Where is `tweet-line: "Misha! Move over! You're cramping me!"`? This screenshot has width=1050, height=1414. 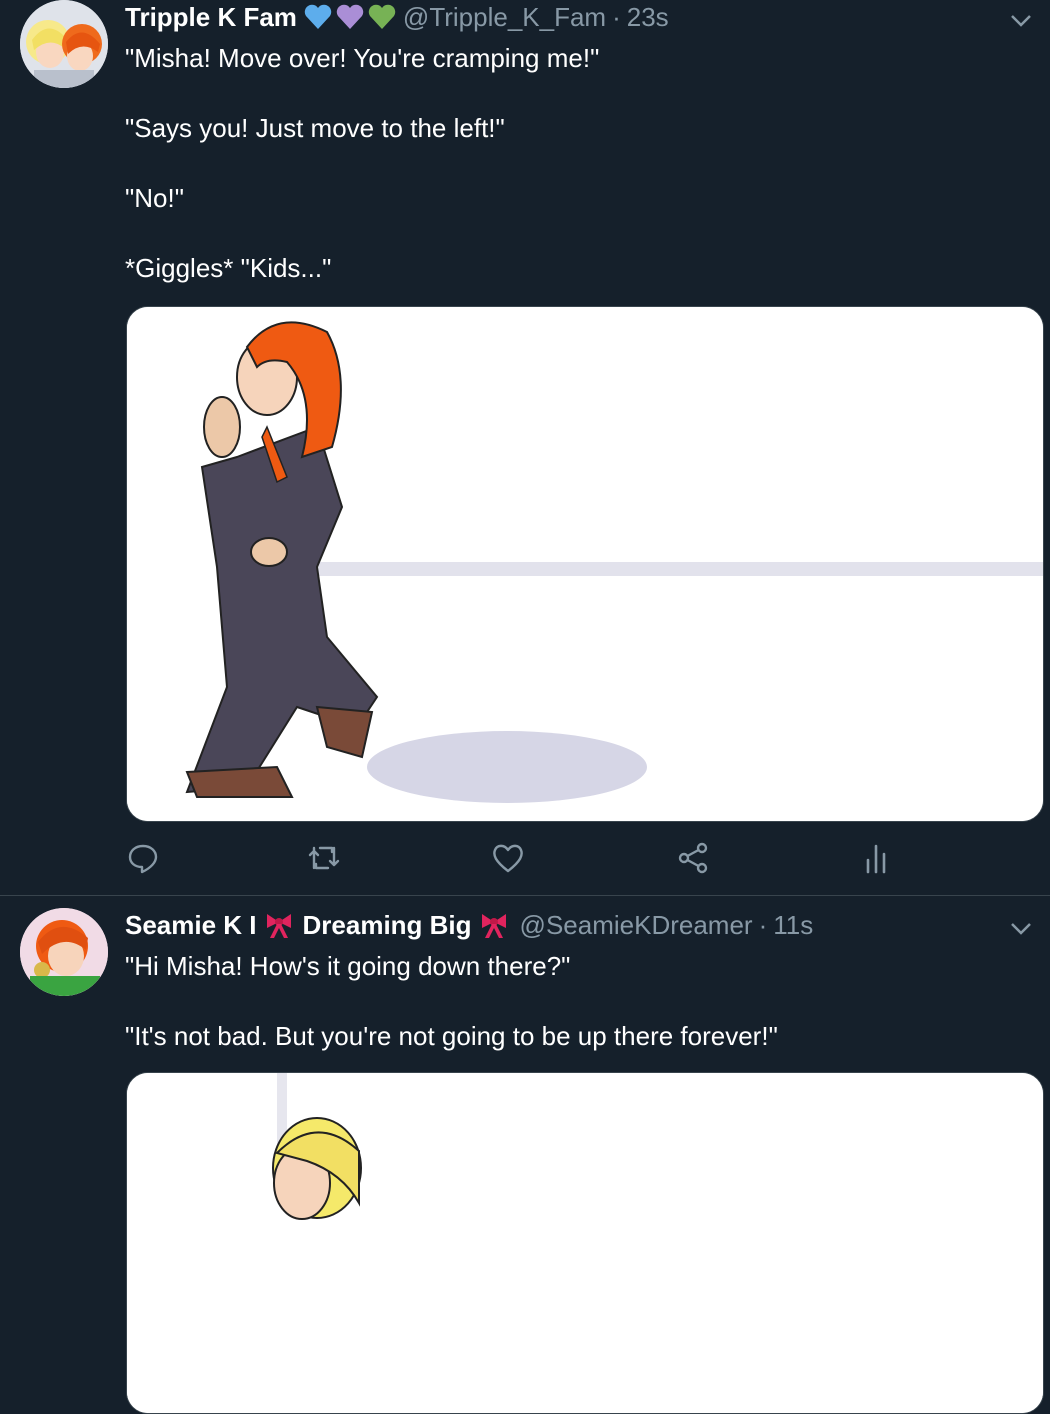
tweet-line: "Misha! Move over! You're cramping me!" is located at coordinates (362, 58).